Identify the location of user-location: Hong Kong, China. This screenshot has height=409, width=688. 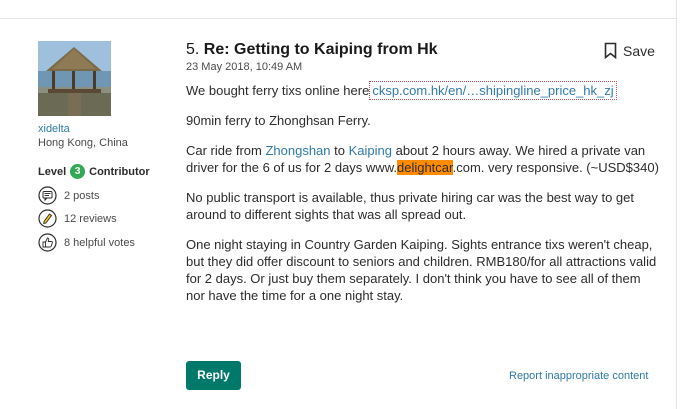
(83, 143).